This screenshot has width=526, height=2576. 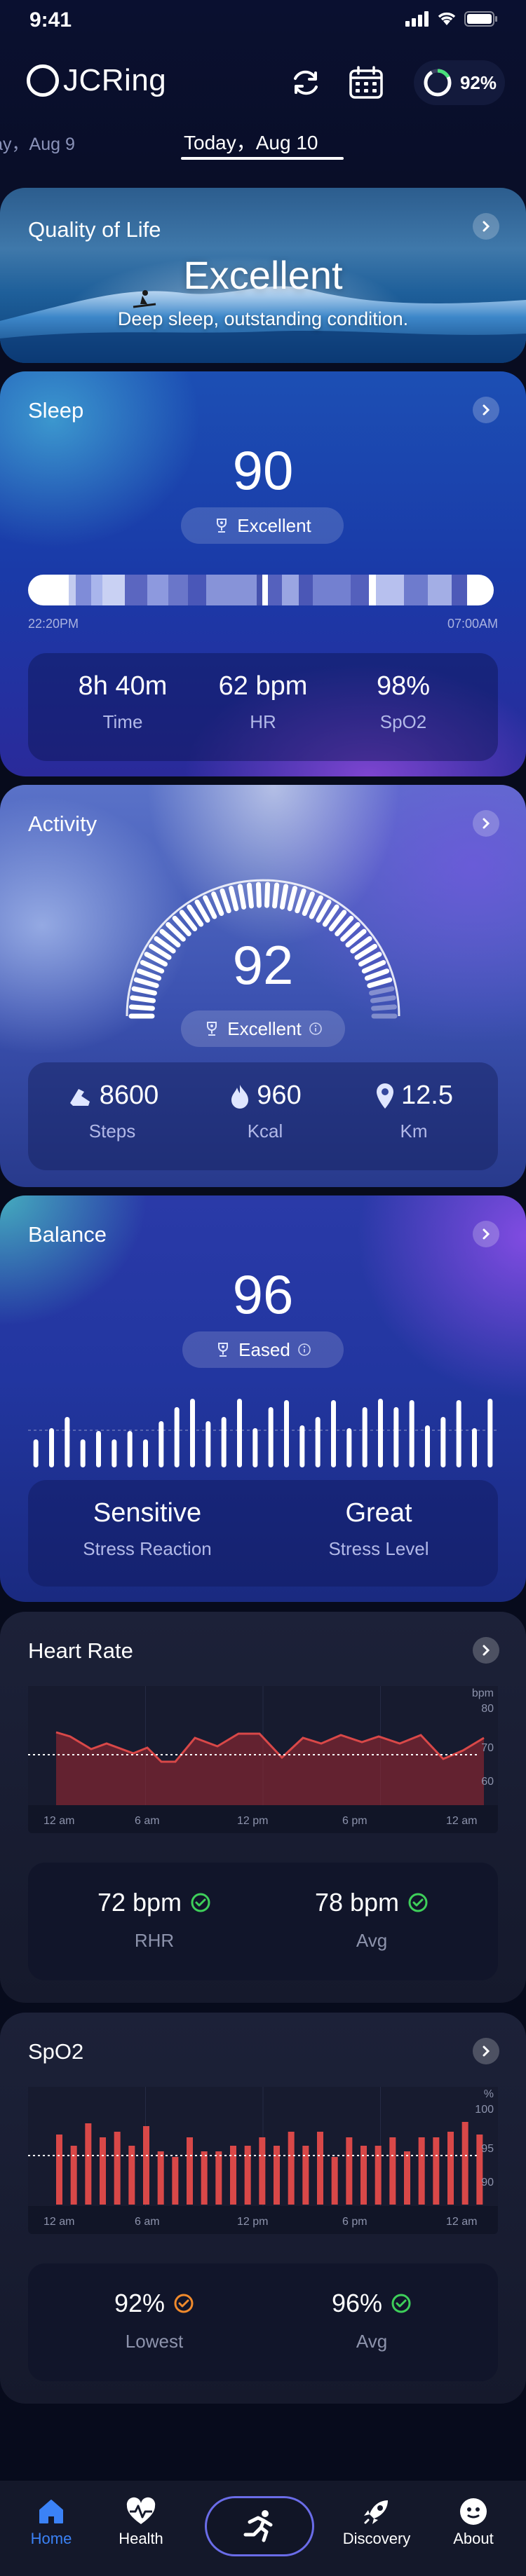 What do you see at coordinates (37, 143) in the screenshot?
I see `date-tab-previous: erday，Aug 9` at bounding box center [37, 143].